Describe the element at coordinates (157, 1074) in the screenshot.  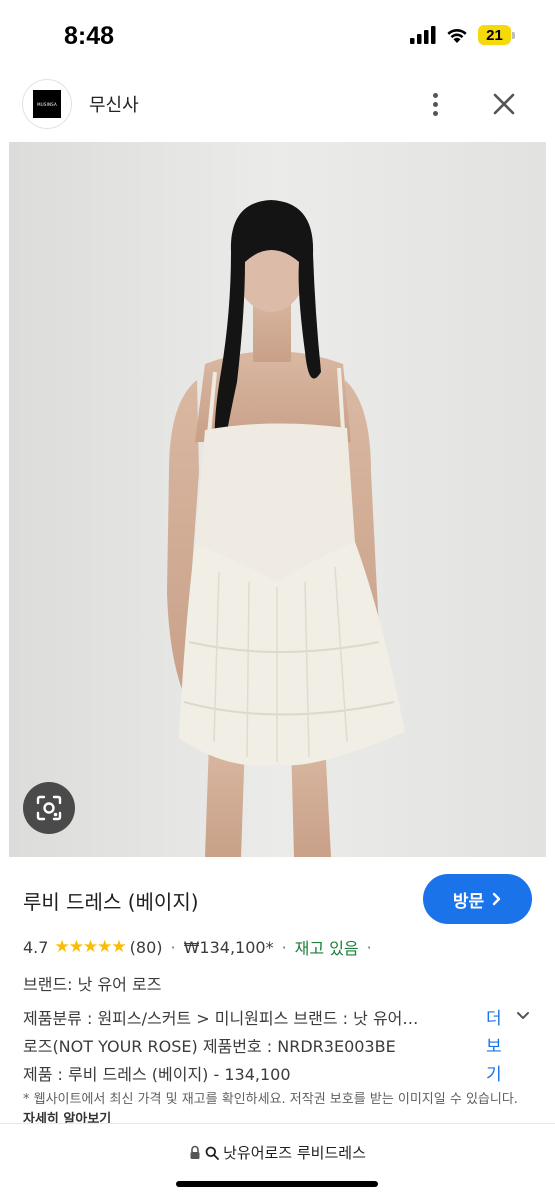
I see `description-line: 제품 : 루비 드레스 (베이지) - 134,100` at that location.